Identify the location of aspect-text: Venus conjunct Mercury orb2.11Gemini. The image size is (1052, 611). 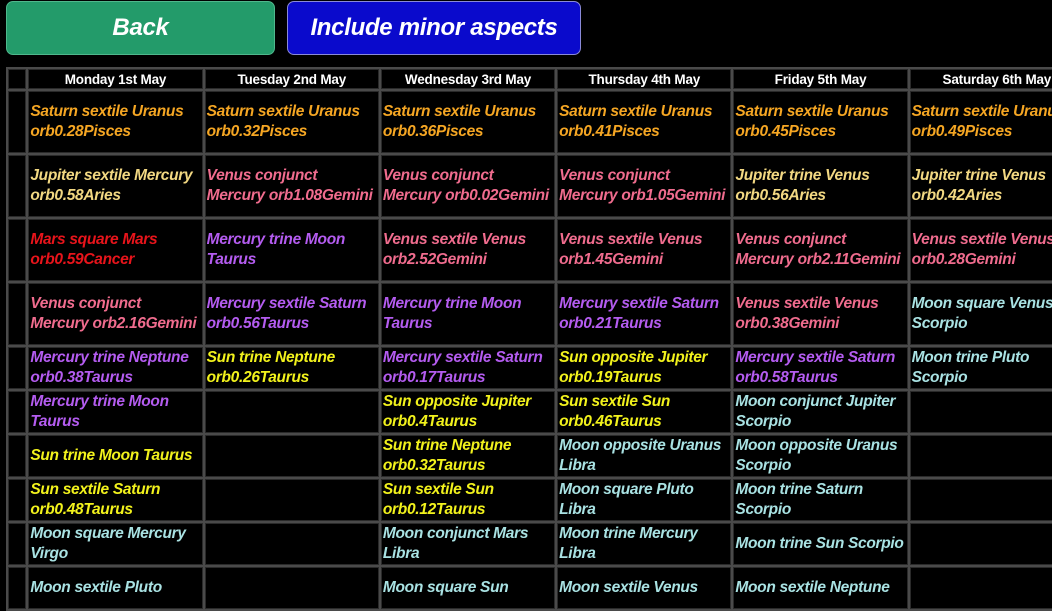
(818, 249).